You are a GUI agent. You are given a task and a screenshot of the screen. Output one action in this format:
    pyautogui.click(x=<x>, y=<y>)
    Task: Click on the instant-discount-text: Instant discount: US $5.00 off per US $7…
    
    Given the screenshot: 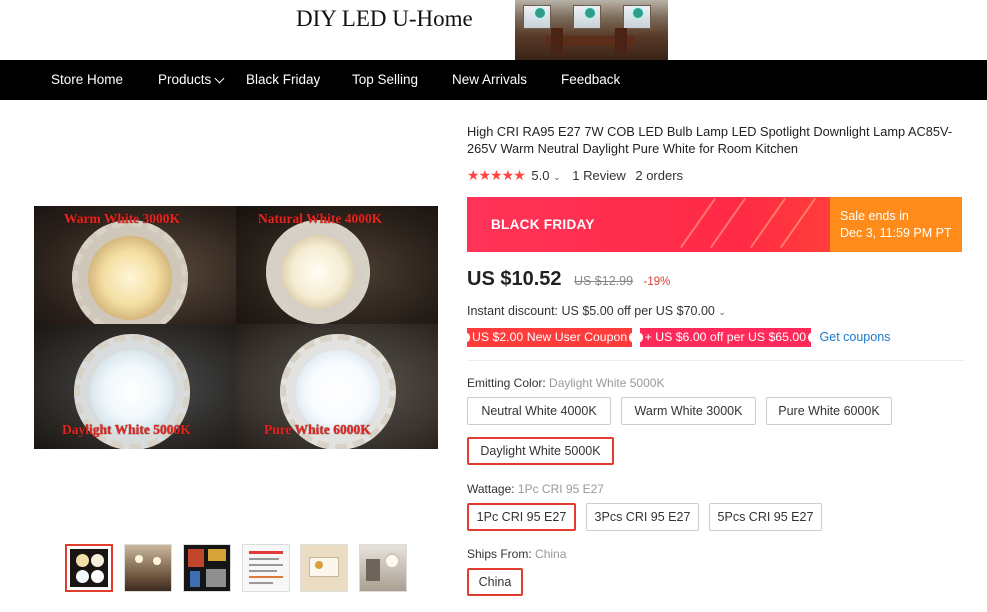 What is the action you would take?
    pyautogui.click(x=591, y=311)
    